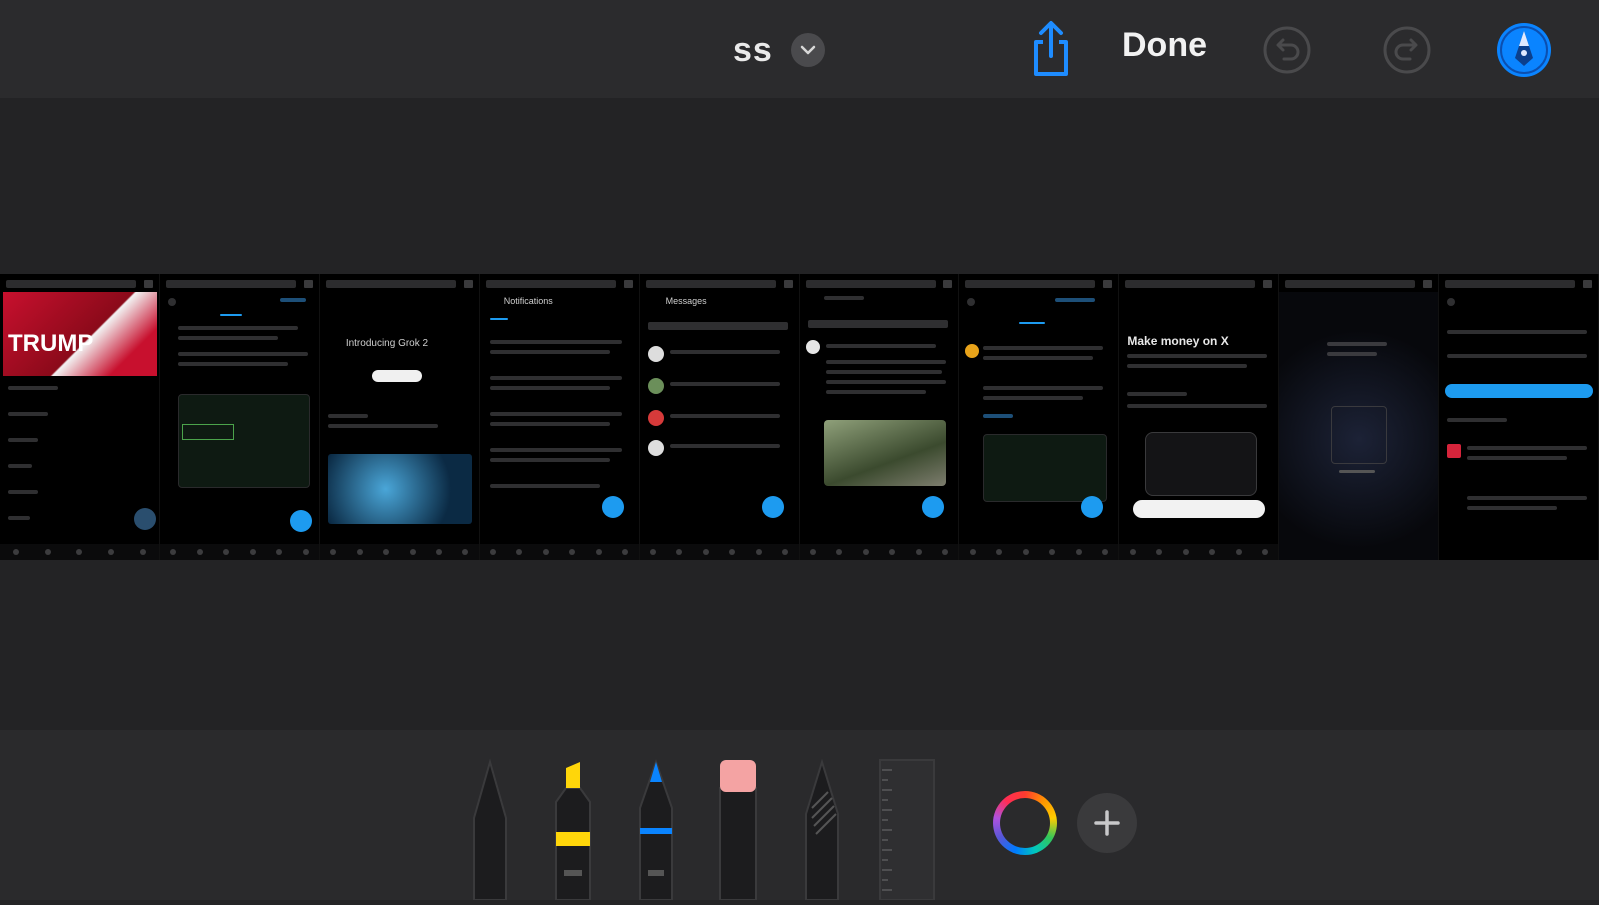 The image size is (1599, 905). Describe the element at coordinates (399, 417) in the screenshot. I see `screenshot-thumbnail: Introducing Grok 2` at that location.